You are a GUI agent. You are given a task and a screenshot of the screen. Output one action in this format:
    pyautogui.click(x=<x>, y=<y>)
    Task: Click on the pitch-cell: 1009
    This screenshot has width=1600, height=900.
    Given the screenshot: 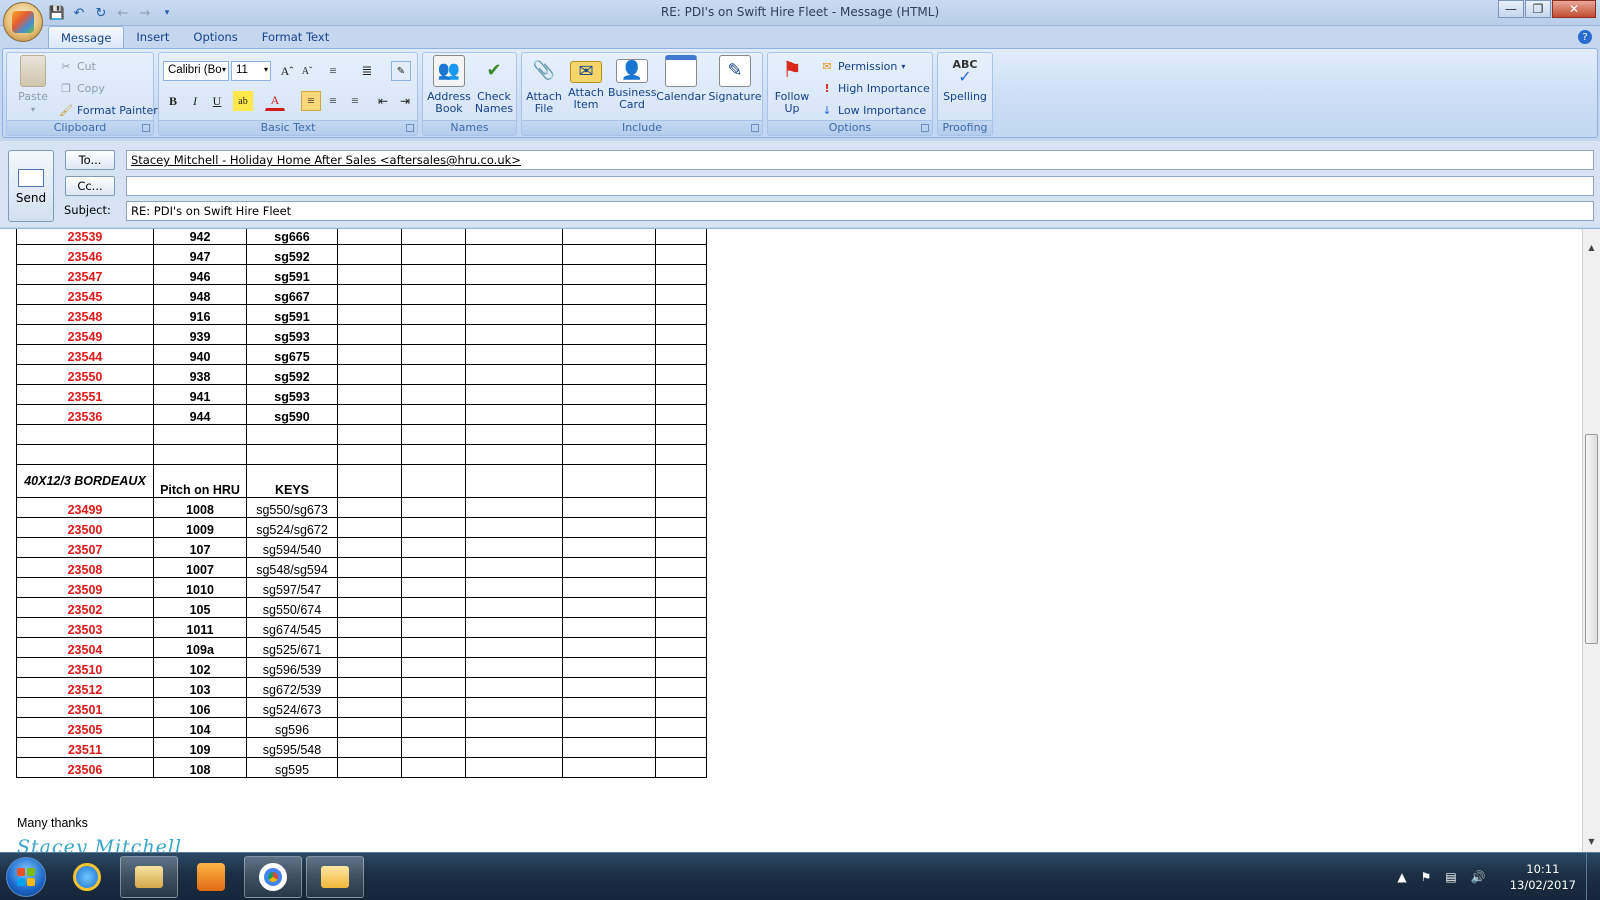 What is the action you would take?
    pyautogui.click(x=200, y=527)
    